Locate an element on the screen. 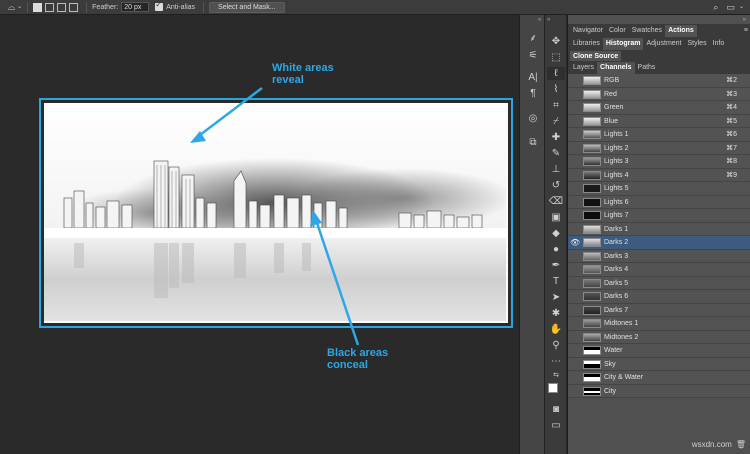 This screenshot has height=454, width=750. workspace-icon: ▭ is located at coordinates (730, 7).